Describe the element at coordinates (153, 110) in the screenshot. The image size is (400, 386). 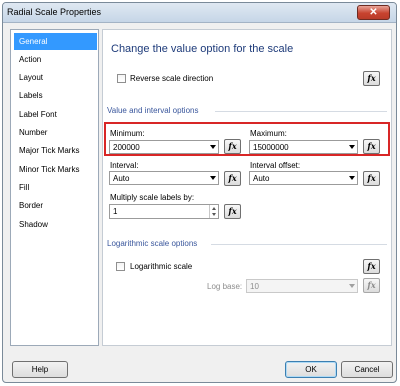
I see `value-section-title: Value and interval options` at that location.